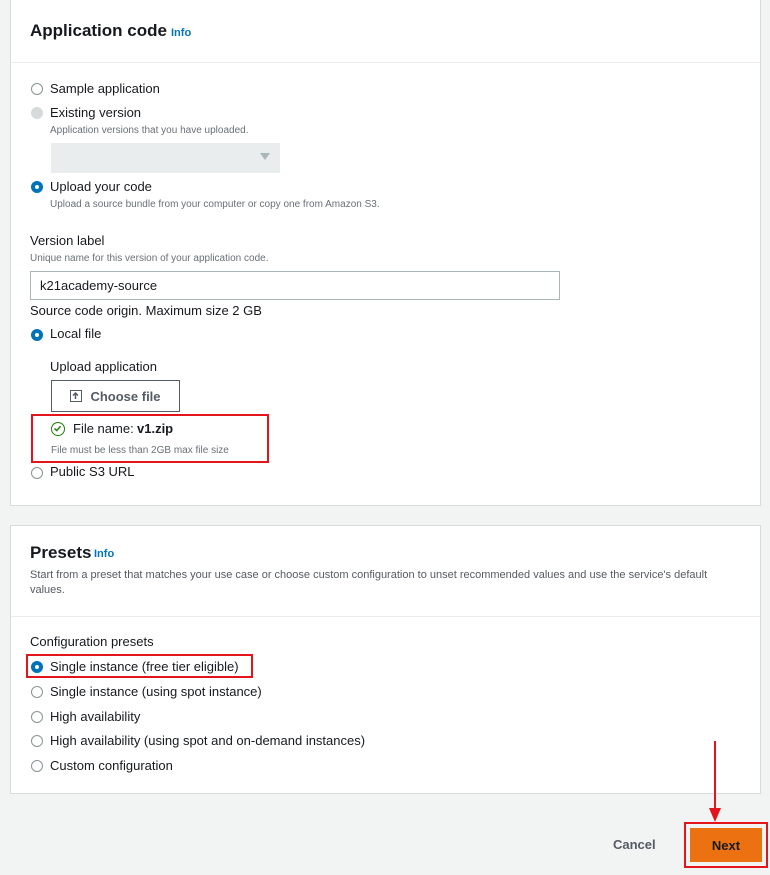 This screenshot has width=770, height=875. I want to click on preset-label-high-availability: High availability, so click(95, 716).